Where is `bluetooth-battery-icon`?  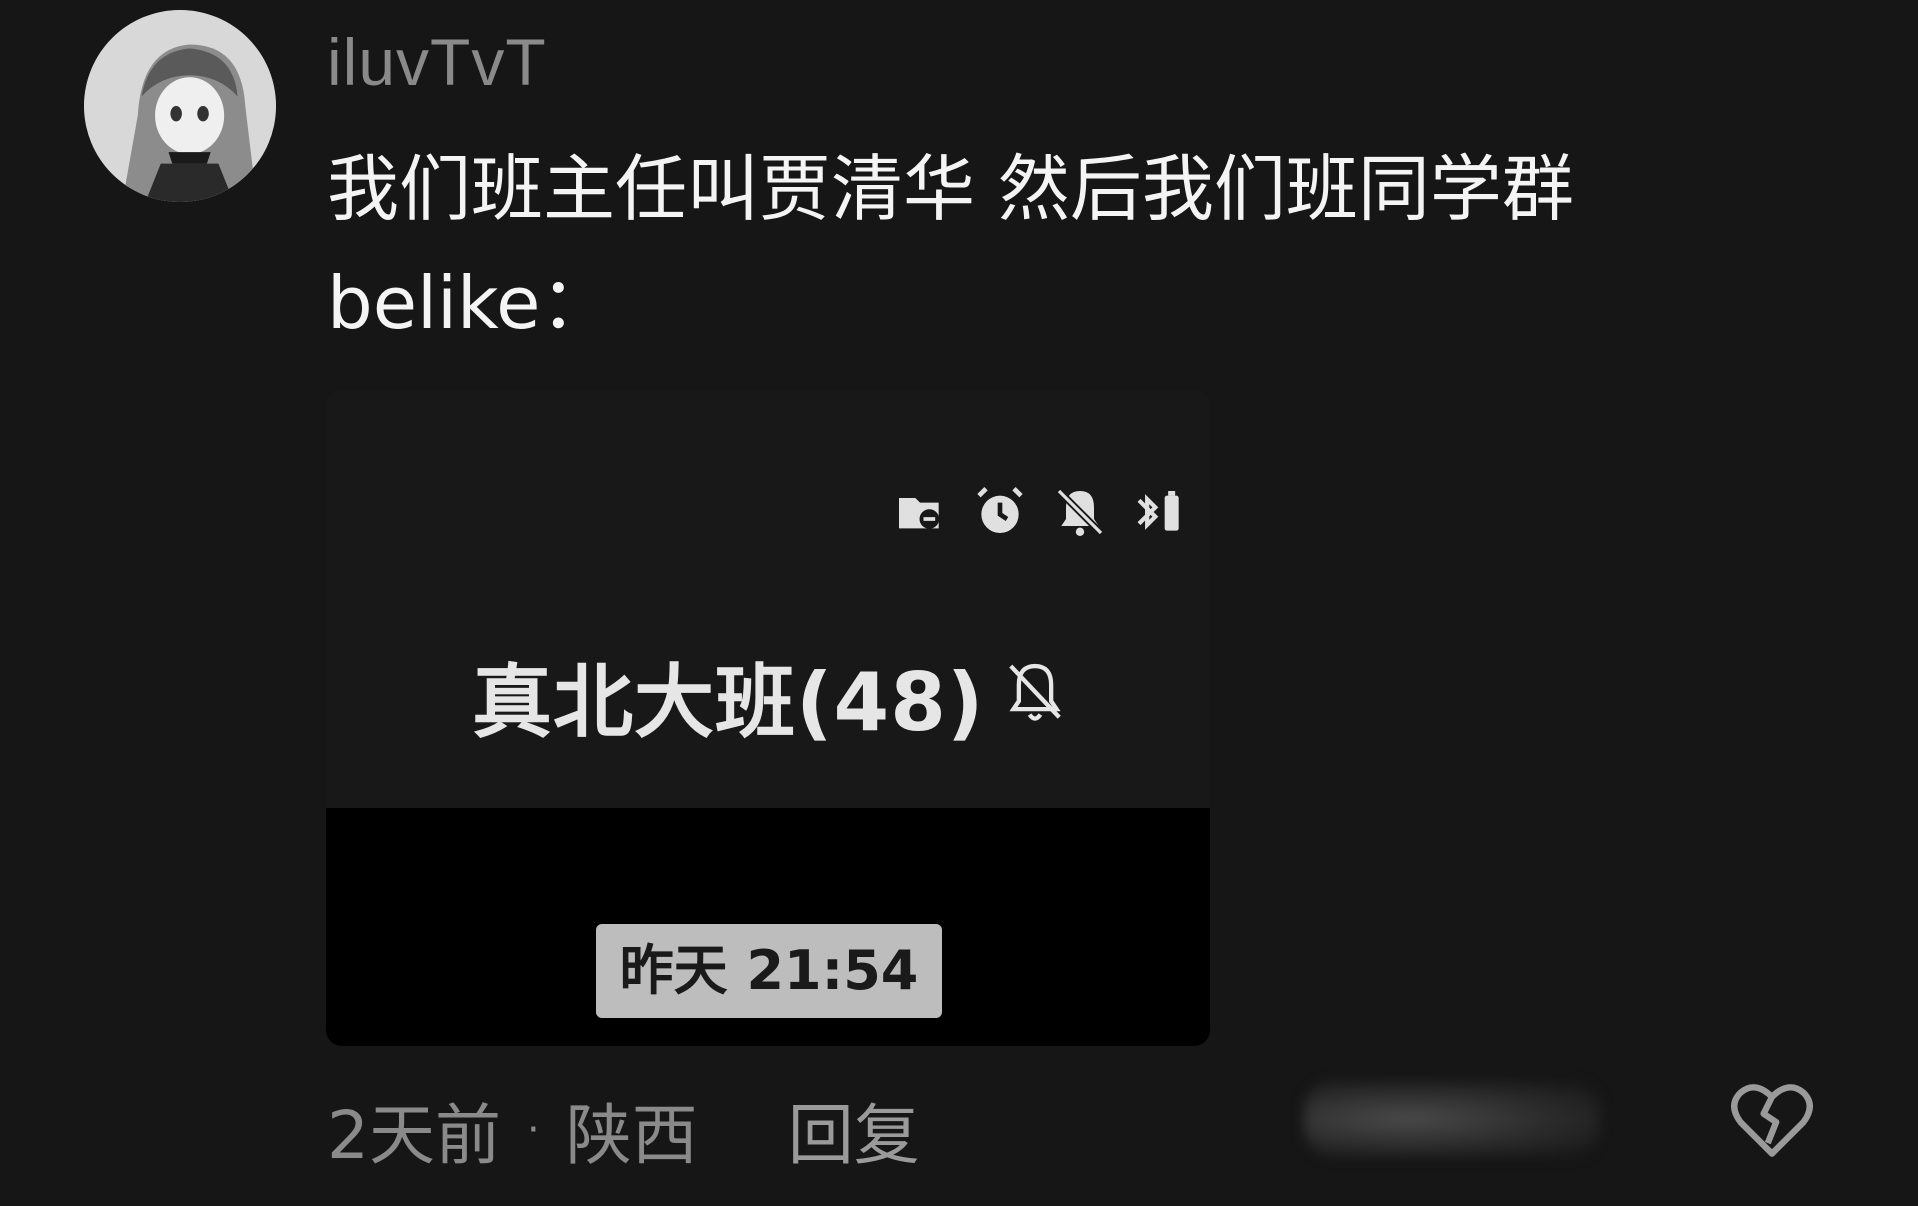
bluetooth-battery-icon is located at coordinates (1158, 511).